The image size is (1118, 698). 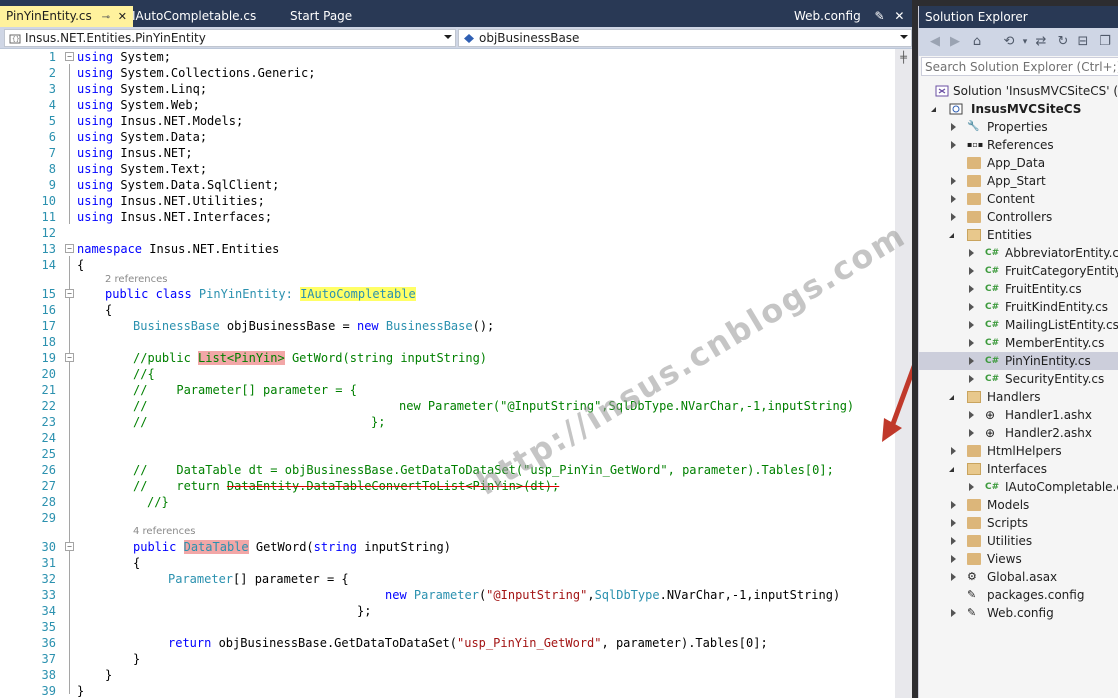 What do you see at coordinates (1018, 271) in the screenshot?
I see `tree-item: C# FruitCategoryEntity.cs` at bounding box center [1018, 271].